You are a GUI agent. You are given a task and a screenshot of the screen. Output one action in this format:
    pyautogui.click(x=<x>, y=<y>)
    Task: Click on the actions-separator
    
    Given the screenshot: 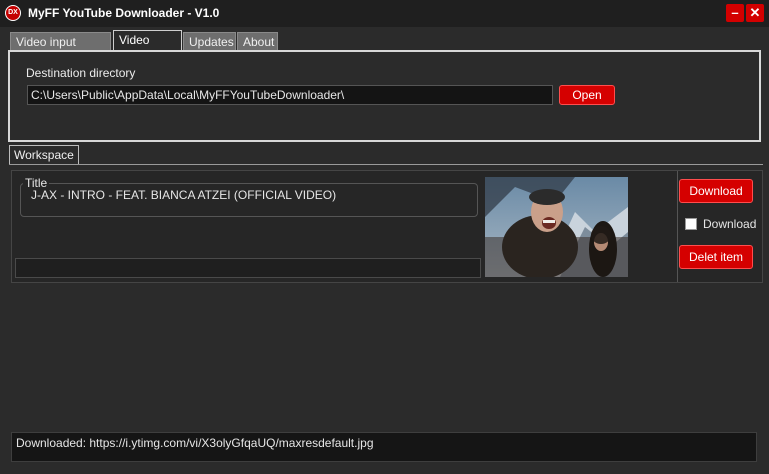 What is the action you would take?
    pyautogui.click(x=677, y=226)
    